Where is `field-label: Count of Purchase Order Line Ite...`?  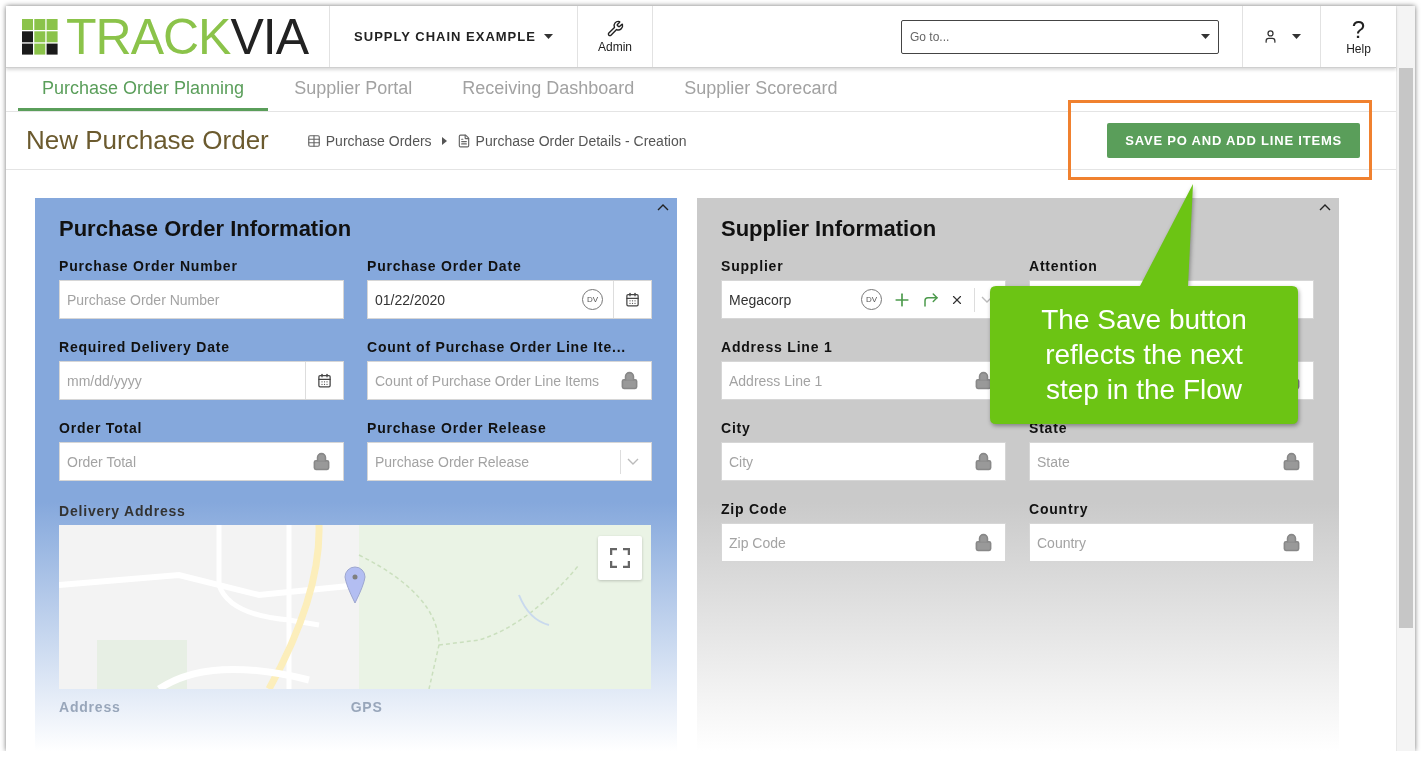
field-label: Count of Purchase Order Line Ite... is located at coordinates (497, 348).